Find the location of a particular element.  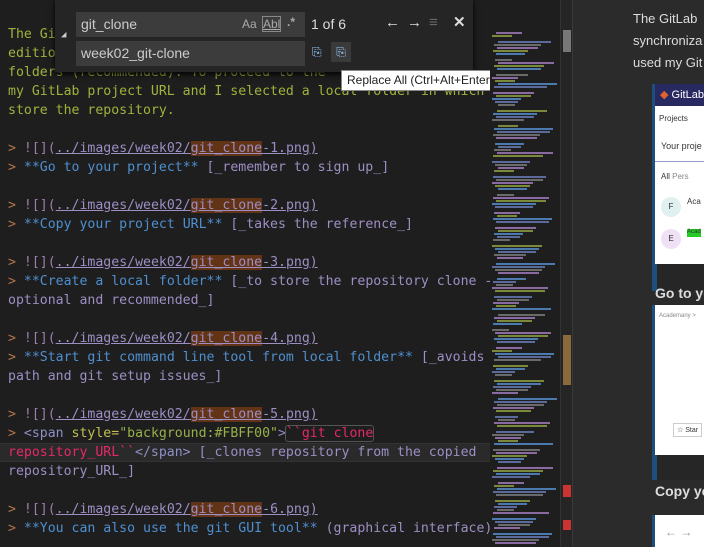

replace-all-icon: ⎘ is located at coordinates (341, 52).